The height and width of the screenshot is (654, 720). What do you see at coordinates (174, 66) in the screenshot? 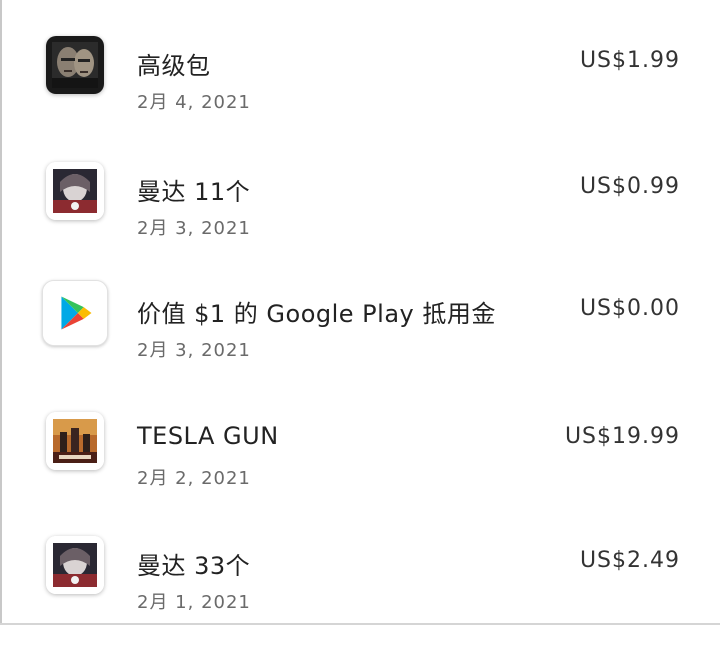
I see `purchase-title: 高级包` at bounding box center [174, 66].